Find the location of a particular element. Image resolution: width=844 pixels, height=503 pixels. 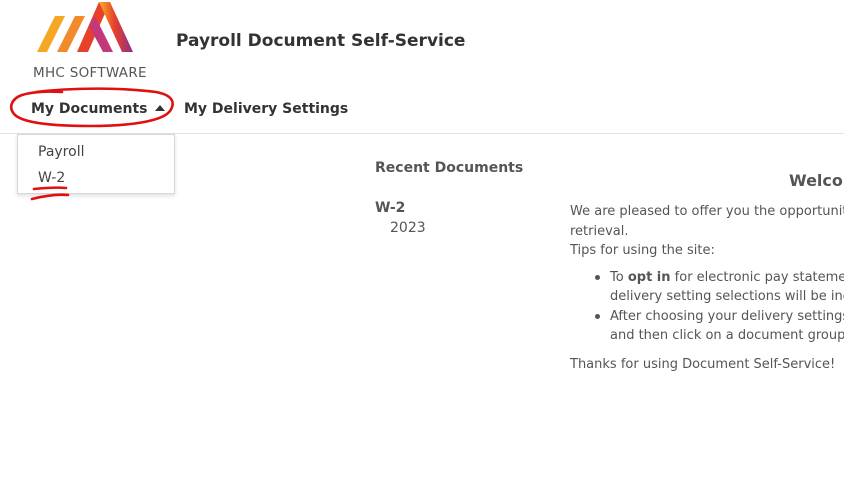

dropdown-item-w2: W-2 is located at coordinates (51, 178).